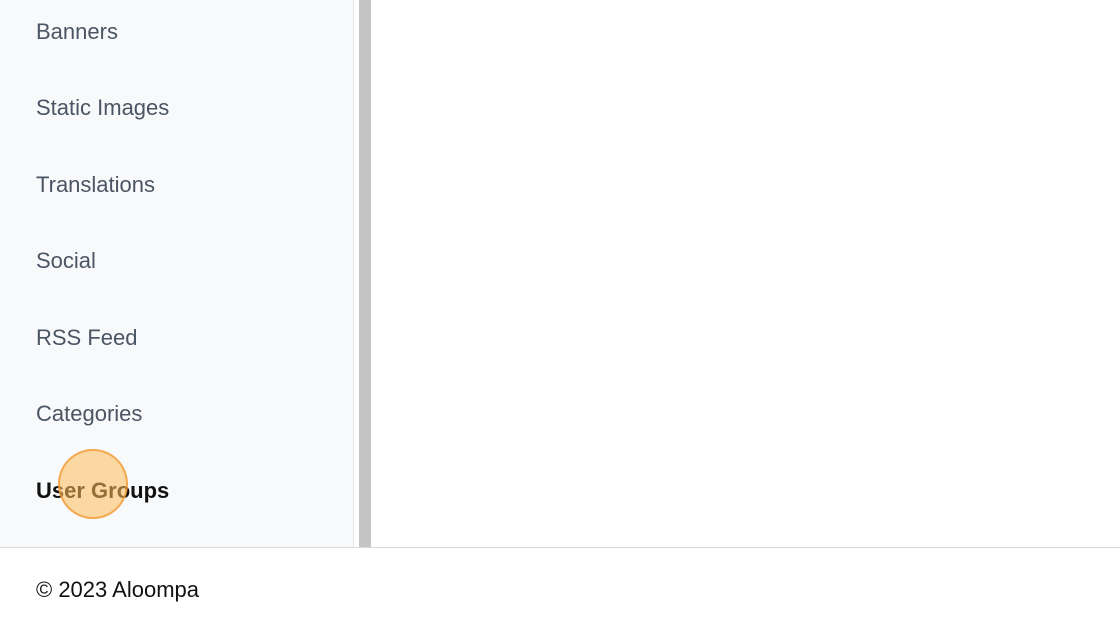  I want to click on sidebar-resize-handle, so click(365, 273).